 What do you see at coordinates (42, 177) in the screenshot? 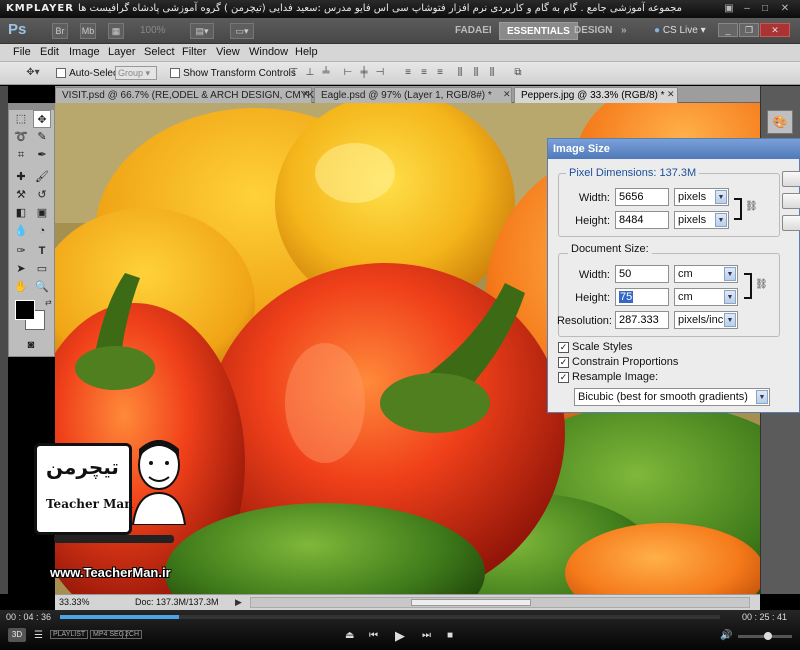
I see `brush-tool-icon: 🖌` at bounding box center [42, 177].